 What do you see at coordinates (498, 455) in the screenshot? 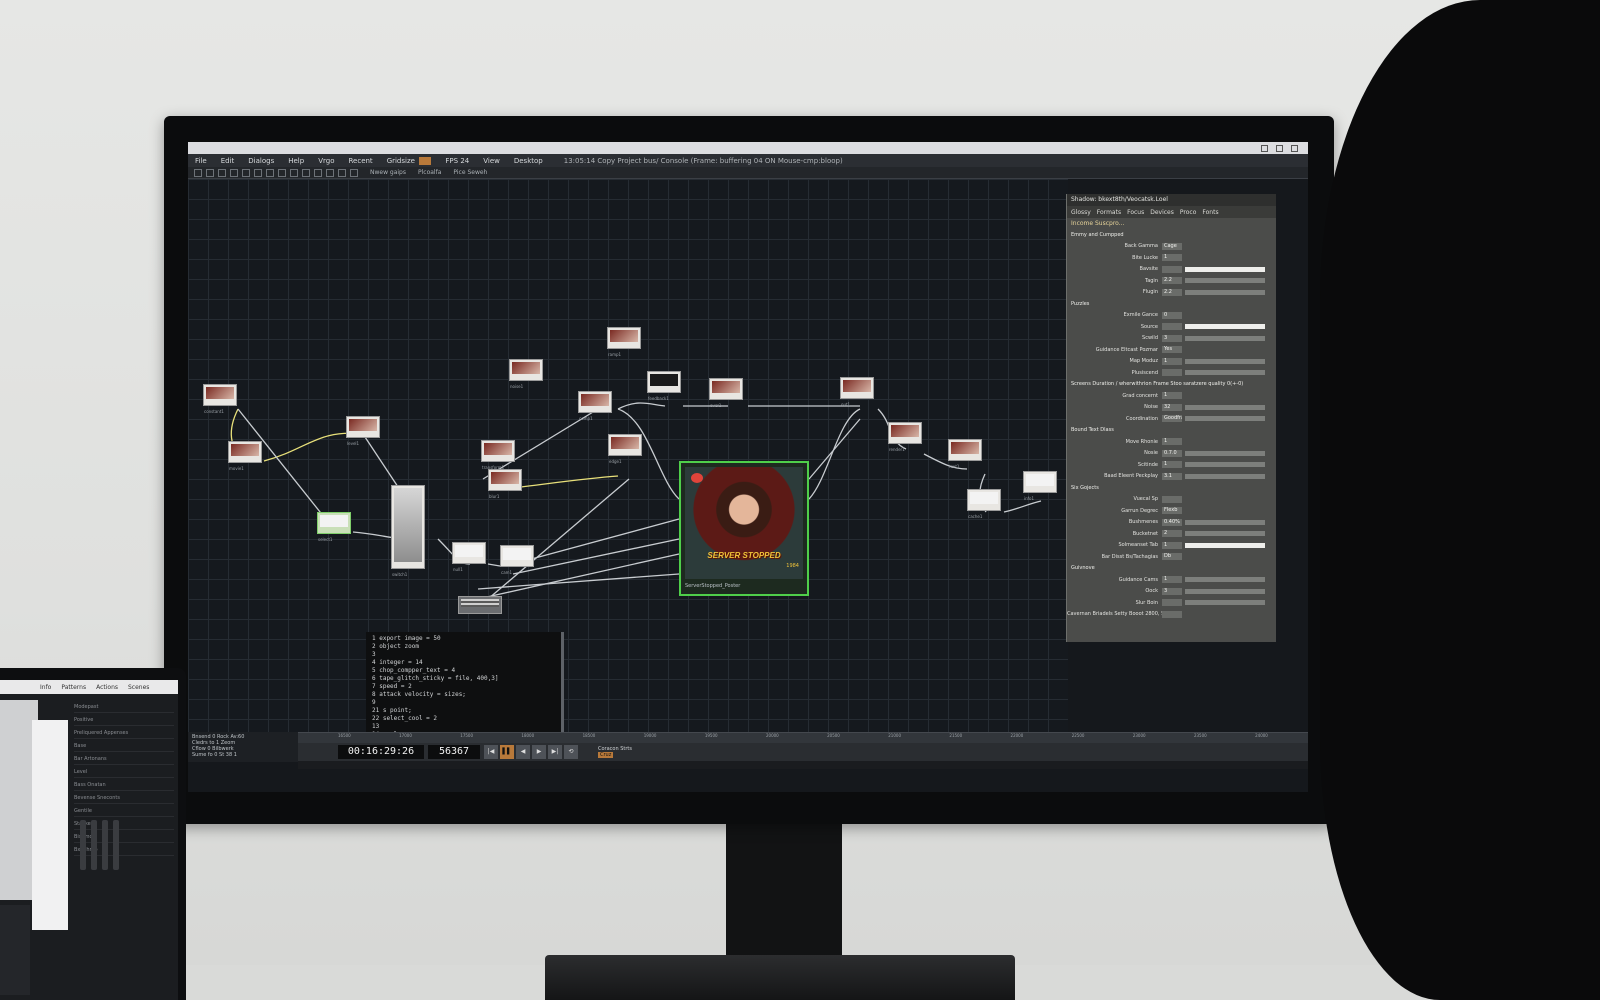
I see `network-node: transform1` at bounding box center [498, 455].